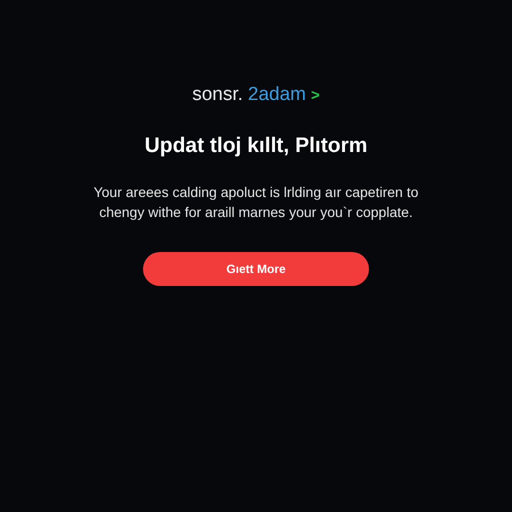 Image resolution: width=512 pixels, height=512 pixels. Describe the element at coordinates (256, 269) in the screenshot. I see `get-more-button: Gıett More` at that location.